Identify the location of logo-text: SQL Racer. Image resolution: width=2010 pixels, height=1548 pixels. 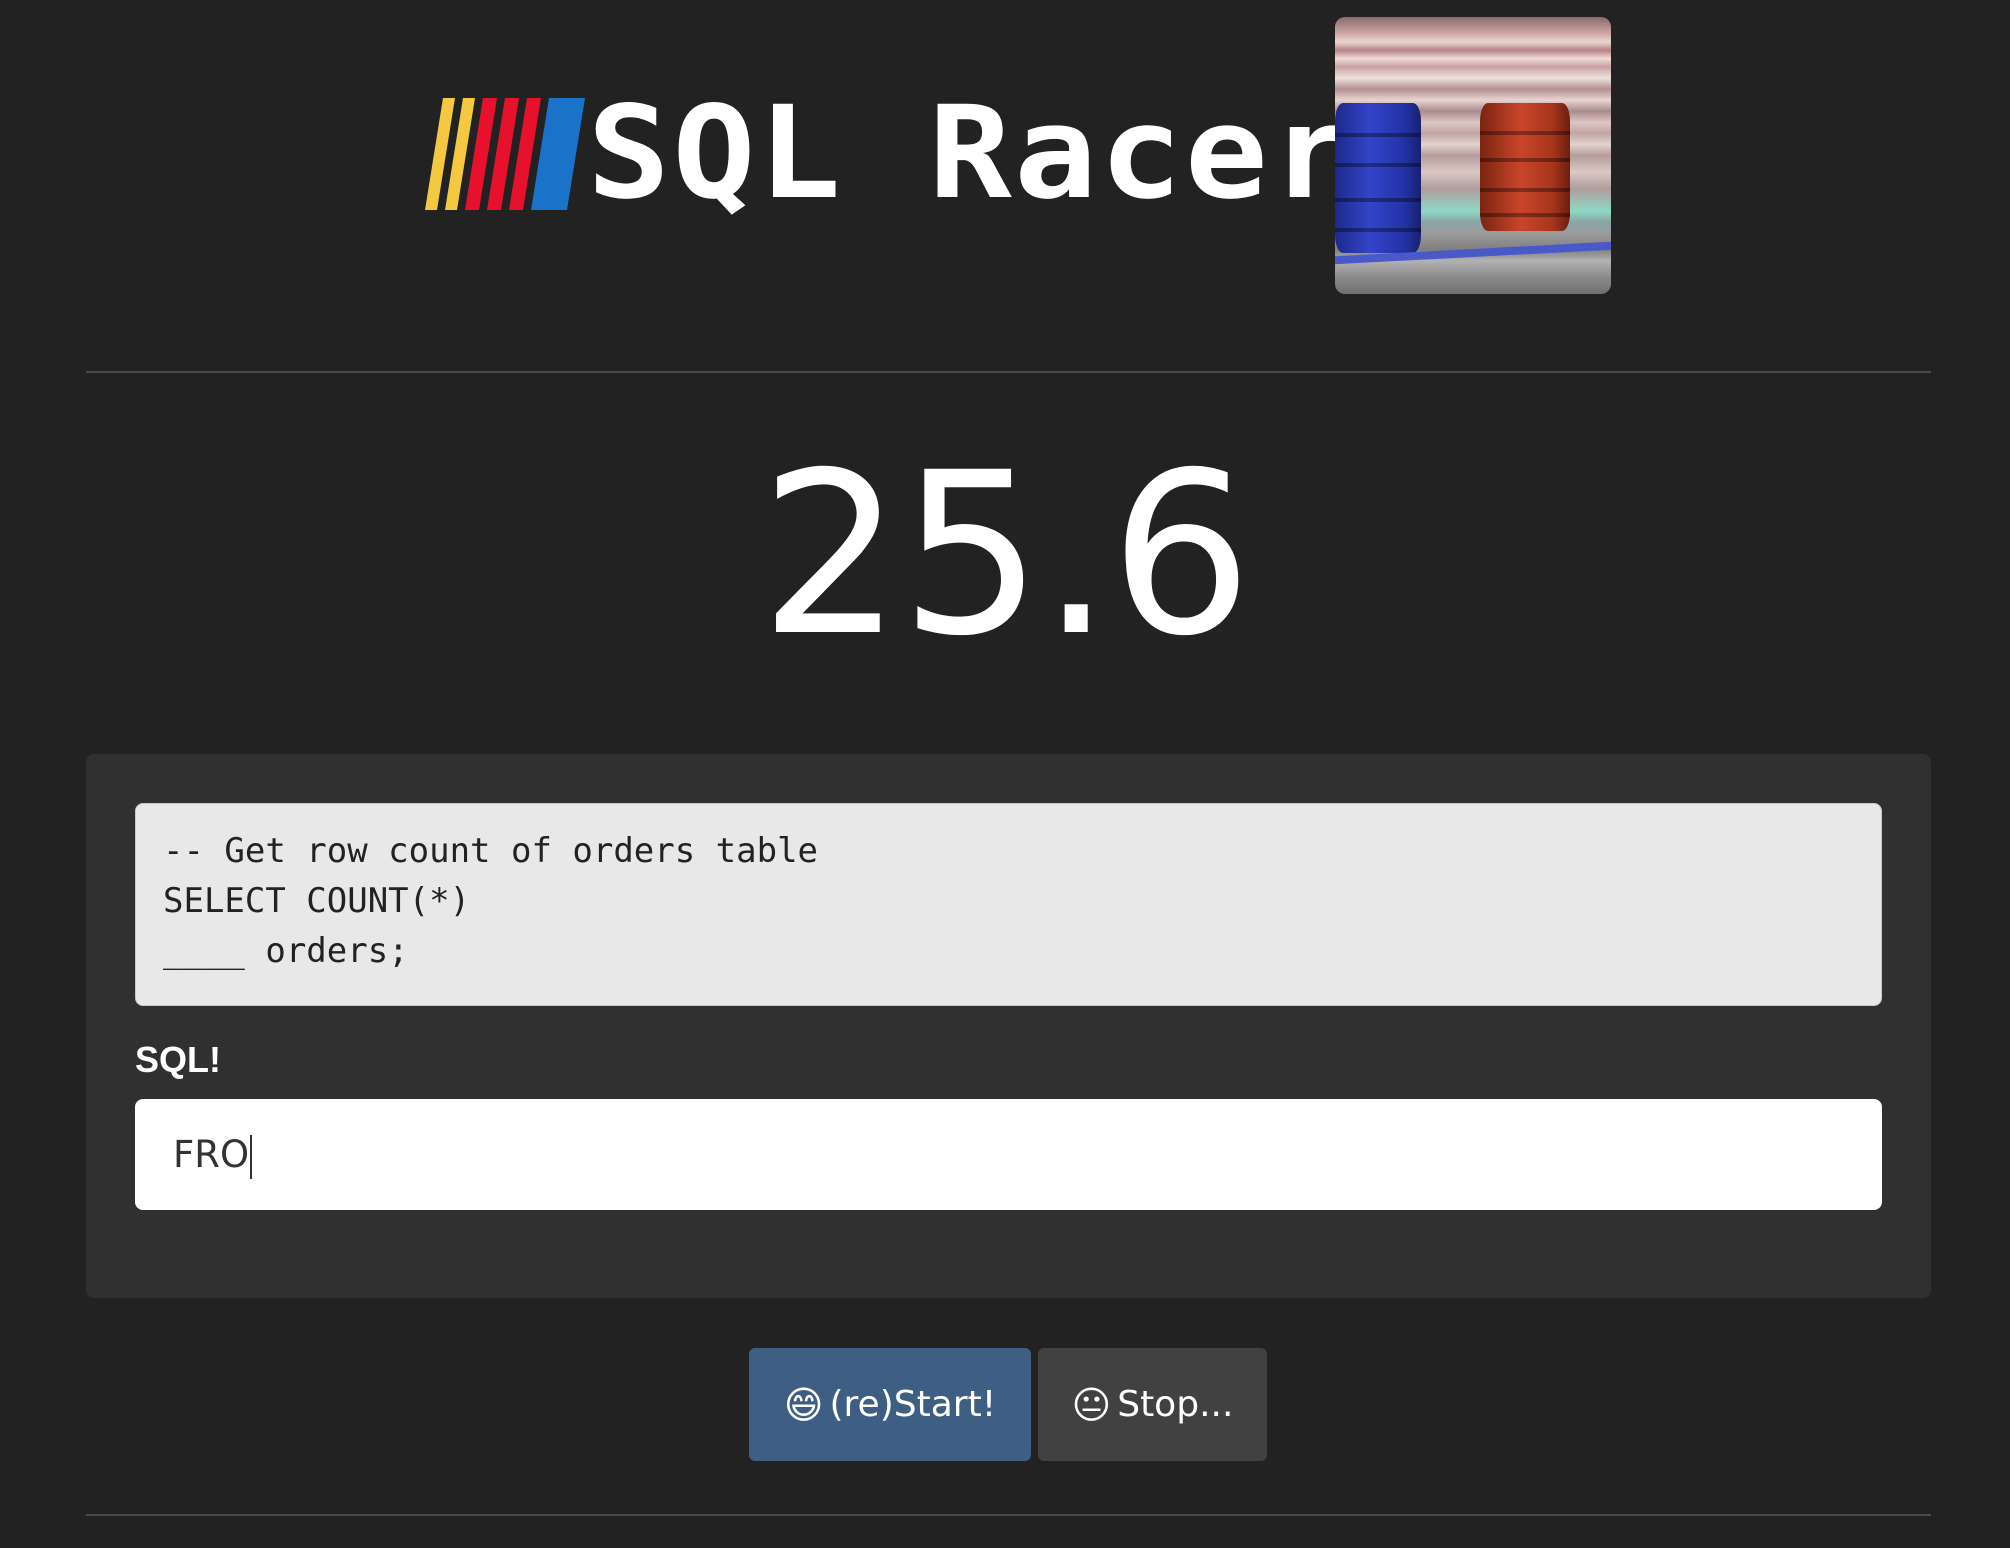
(971, 153).